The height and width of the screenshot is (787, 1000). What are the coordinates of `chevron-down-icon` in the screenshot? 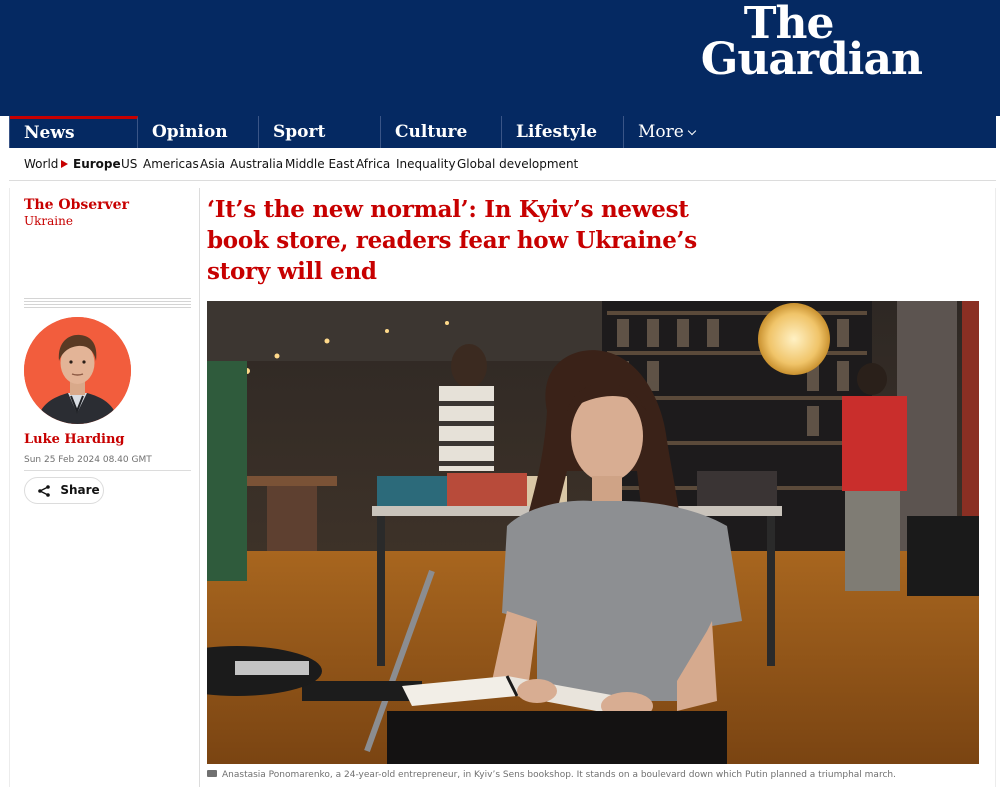 It's located at (692, 131).